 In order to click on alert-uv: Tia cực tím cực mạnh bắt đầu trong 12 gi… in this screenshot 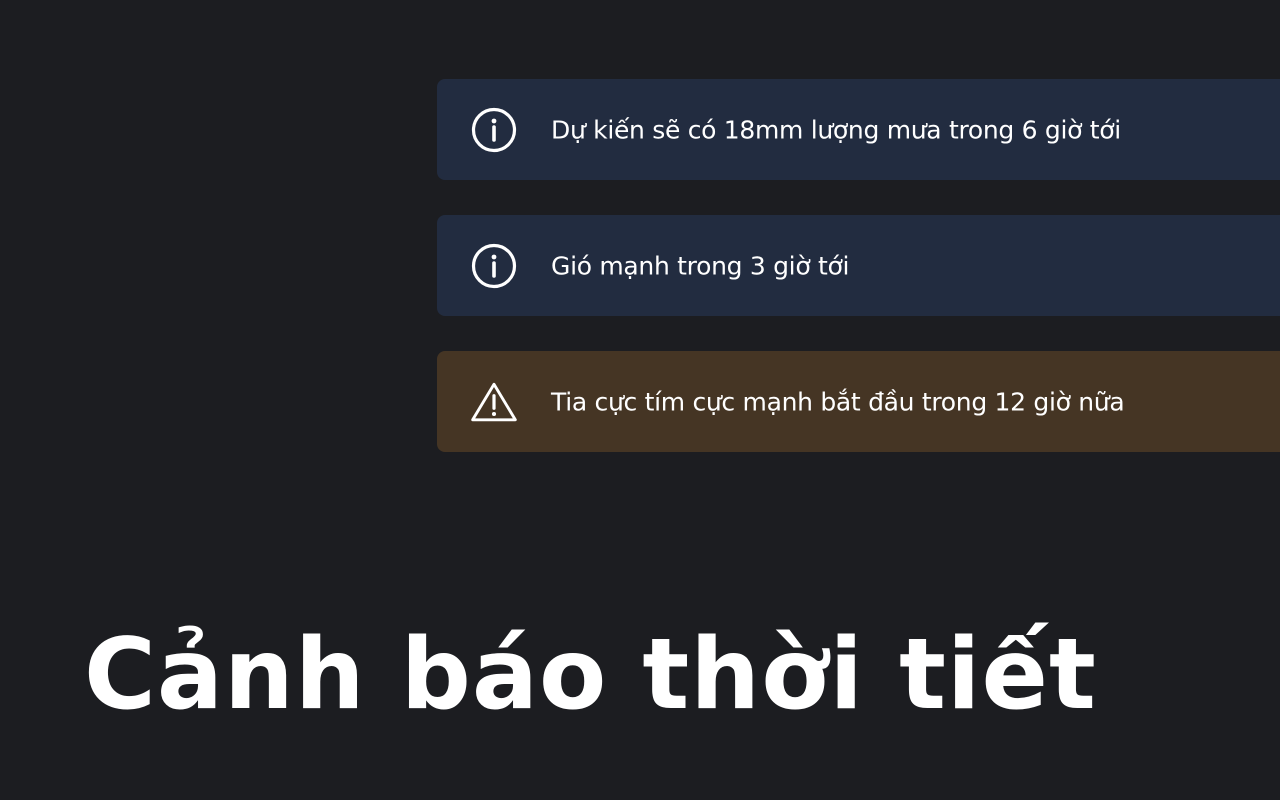, I will do `click(858, 401)`.